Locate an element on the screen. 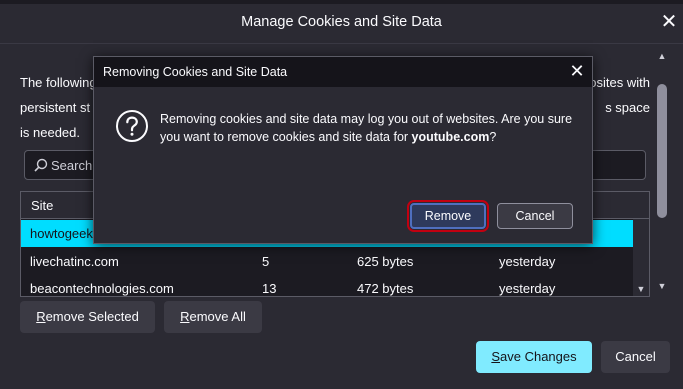 This screenshot has height=389, width=683. cell-site: howtogeek is located at coordinates (61, 233).